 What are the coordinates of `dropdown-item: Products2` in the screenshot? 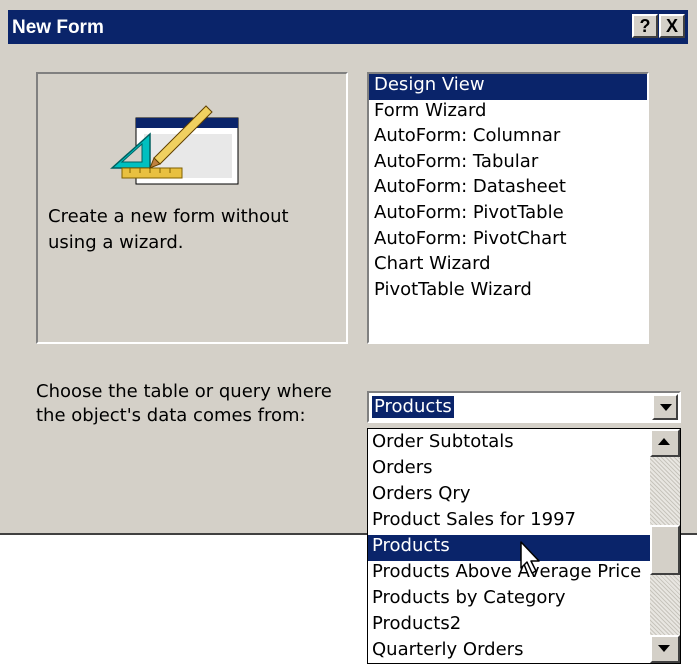 It's located at (509, 626).